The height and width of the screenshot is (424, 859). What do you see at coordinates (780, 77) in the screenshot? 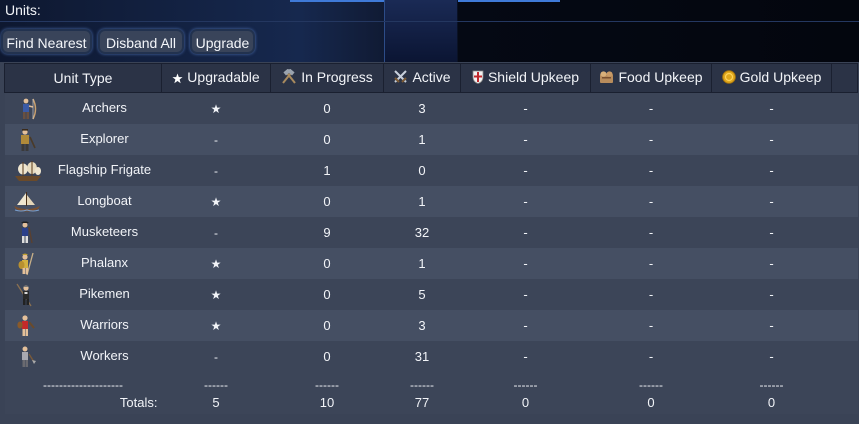
I see `column-header-label: Gold Upkeep` at bounding box center [780, 77].